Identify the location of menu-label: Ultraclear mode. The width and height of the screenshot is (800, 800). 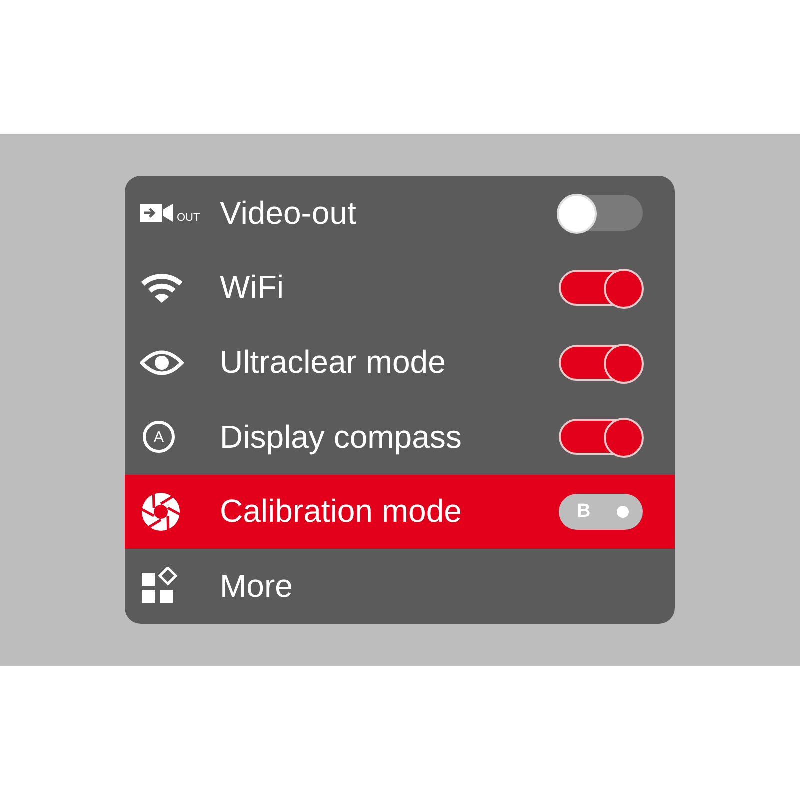
(333, 363).